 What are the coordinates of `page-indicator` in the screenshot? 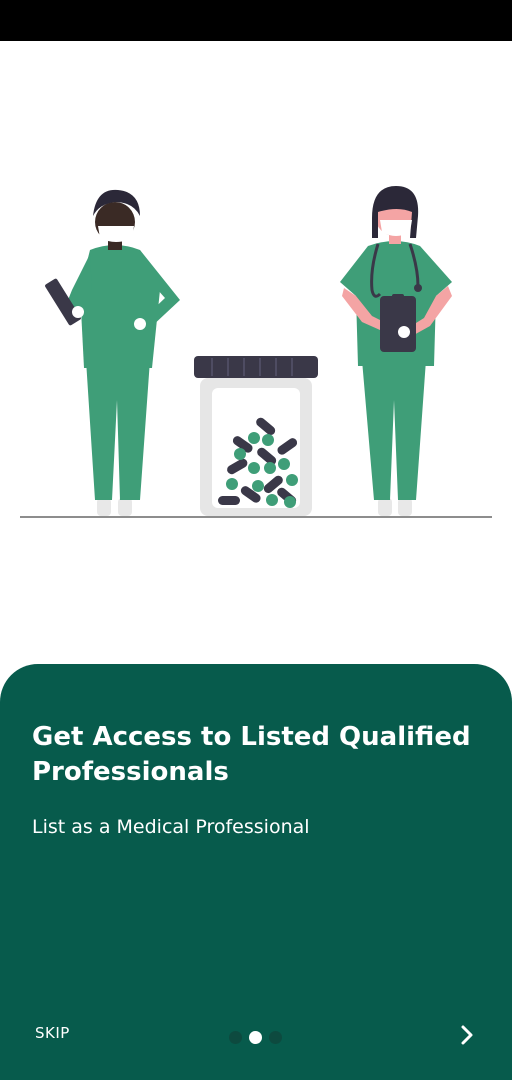 It's located at (255, 1037).